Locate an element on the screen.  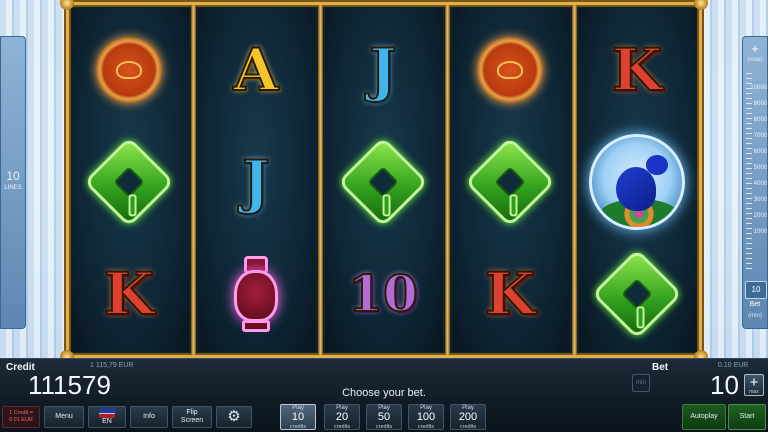
menu-button: Menu is located at coordinates (64, 417).